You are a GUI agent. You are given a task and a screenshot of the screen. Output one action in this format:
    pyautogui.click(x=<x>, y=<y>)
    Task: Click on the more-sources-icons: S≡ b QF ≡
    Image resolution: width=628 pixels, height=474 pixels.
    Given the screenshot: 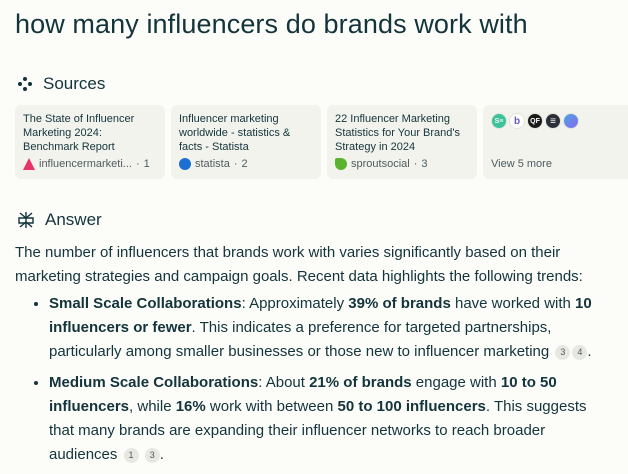 What is the action you would take?
    pyautogui.click(x=558, y=121)
    